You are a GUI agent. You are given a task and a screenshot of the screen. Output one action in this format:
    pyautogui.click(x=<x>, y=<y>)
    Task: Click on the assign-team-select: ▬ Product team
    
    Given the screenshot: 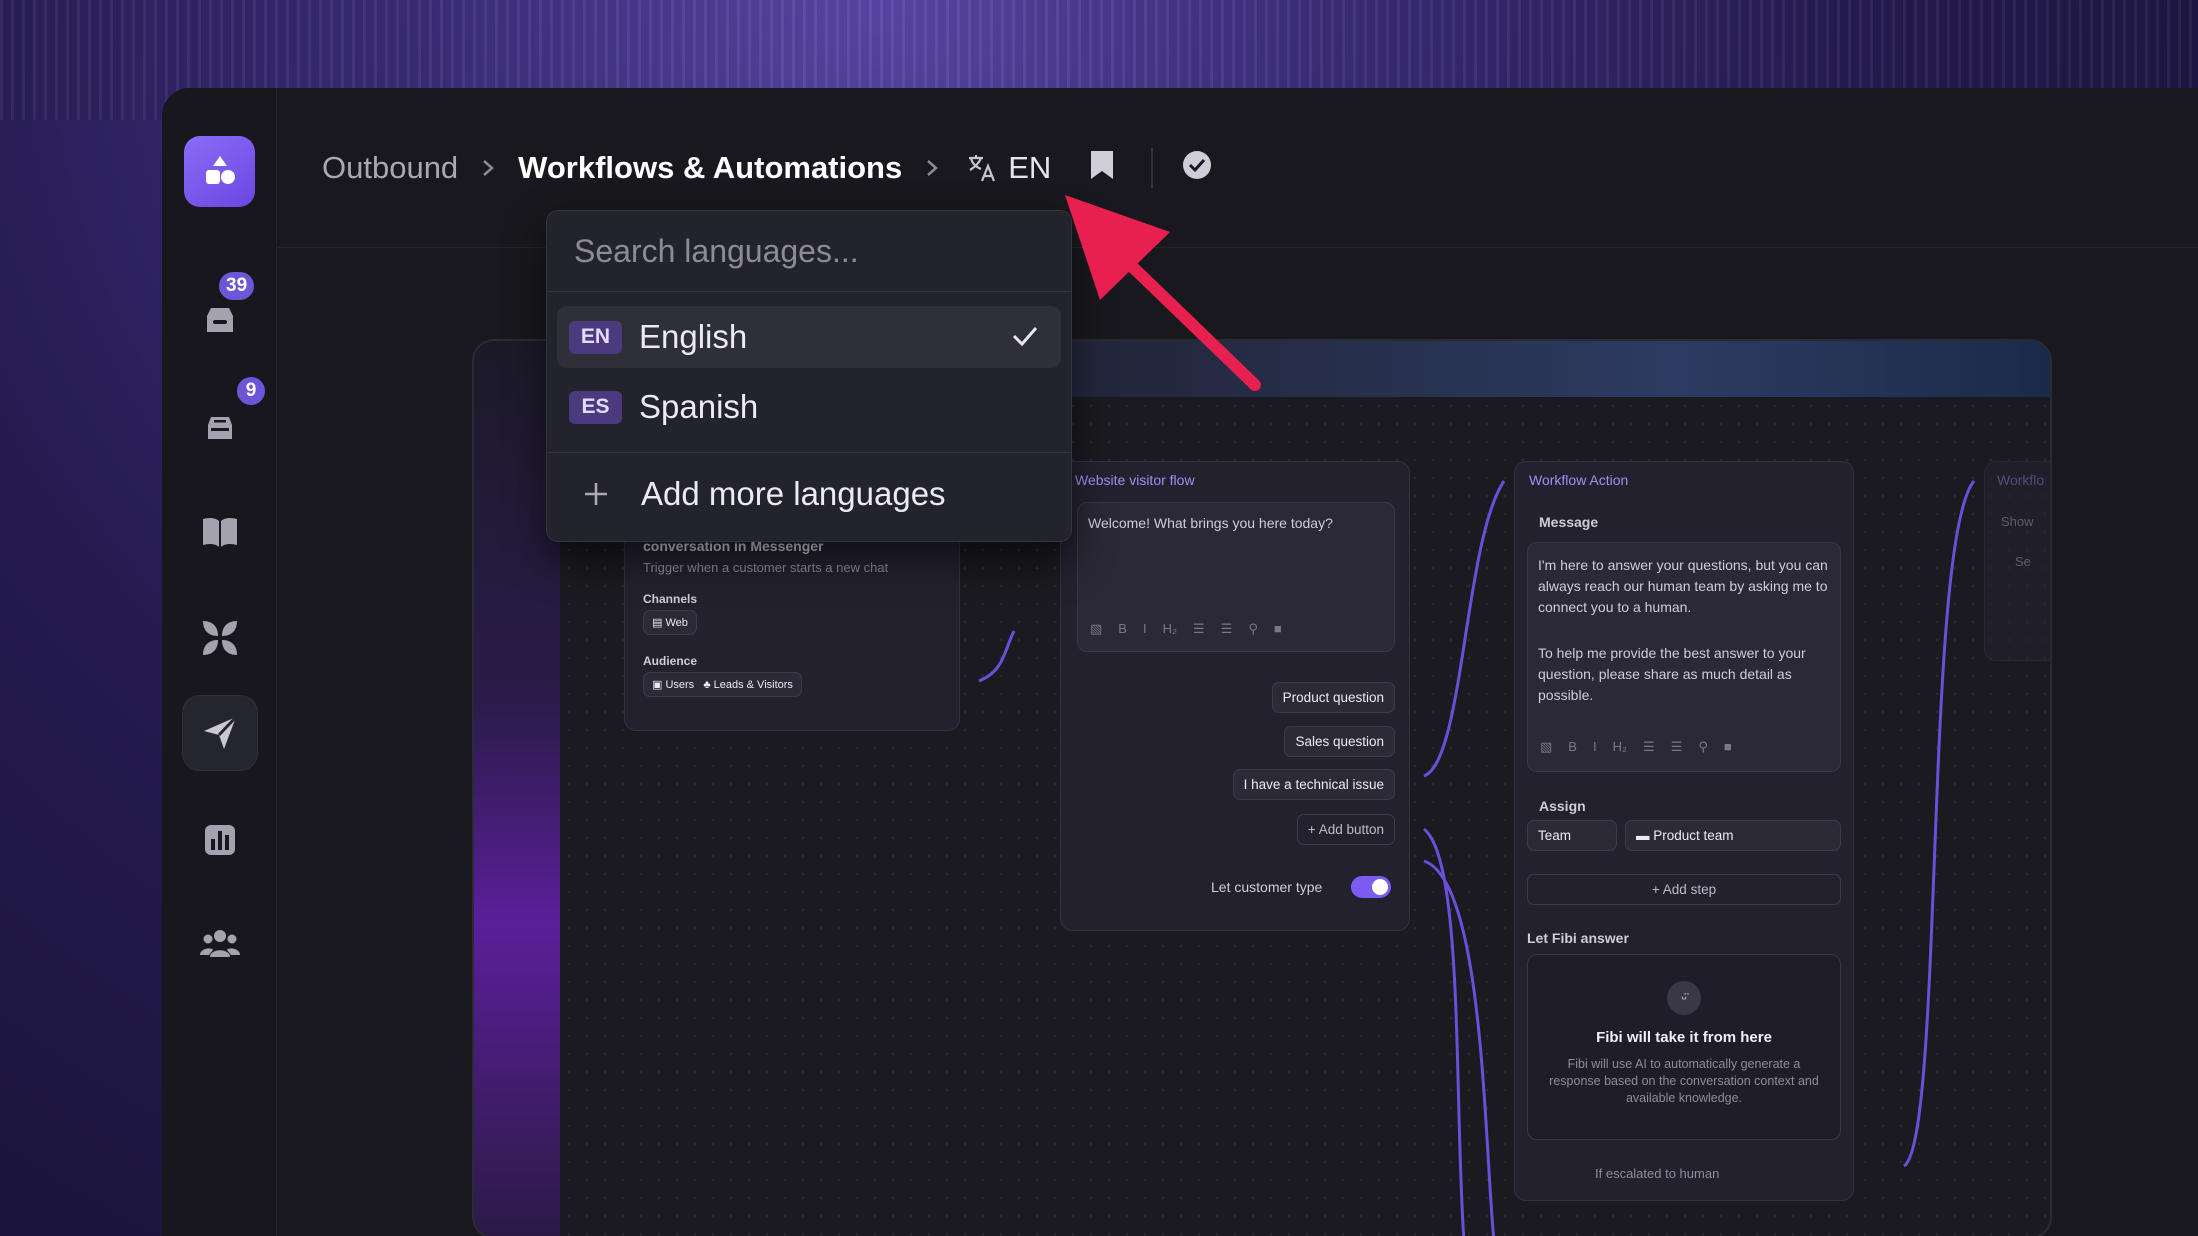 What is the action you would take?
    pyautogui.click(x=1733, y=835)
    